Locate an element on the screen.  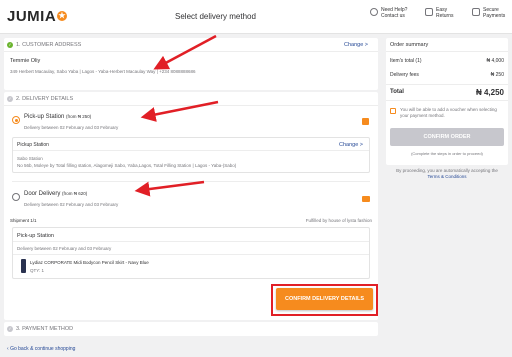
logo-text: JUMIA is located at coordinates (32, 16).